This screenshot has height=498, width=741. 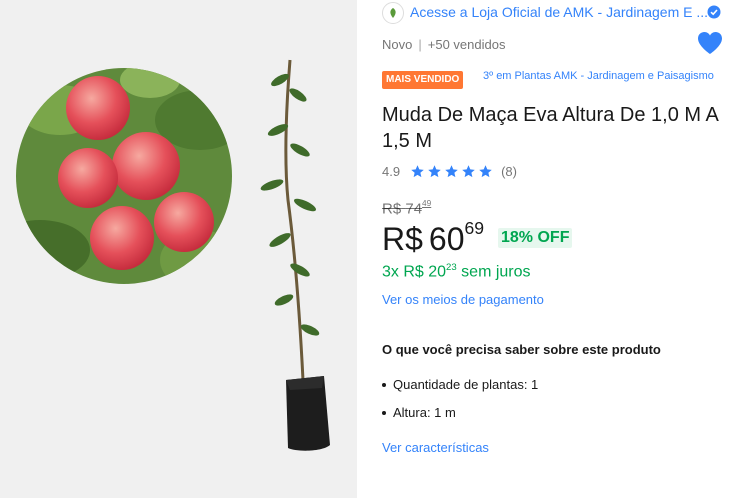 I want to click on verified-check-icon, so click(x=714, y=12).